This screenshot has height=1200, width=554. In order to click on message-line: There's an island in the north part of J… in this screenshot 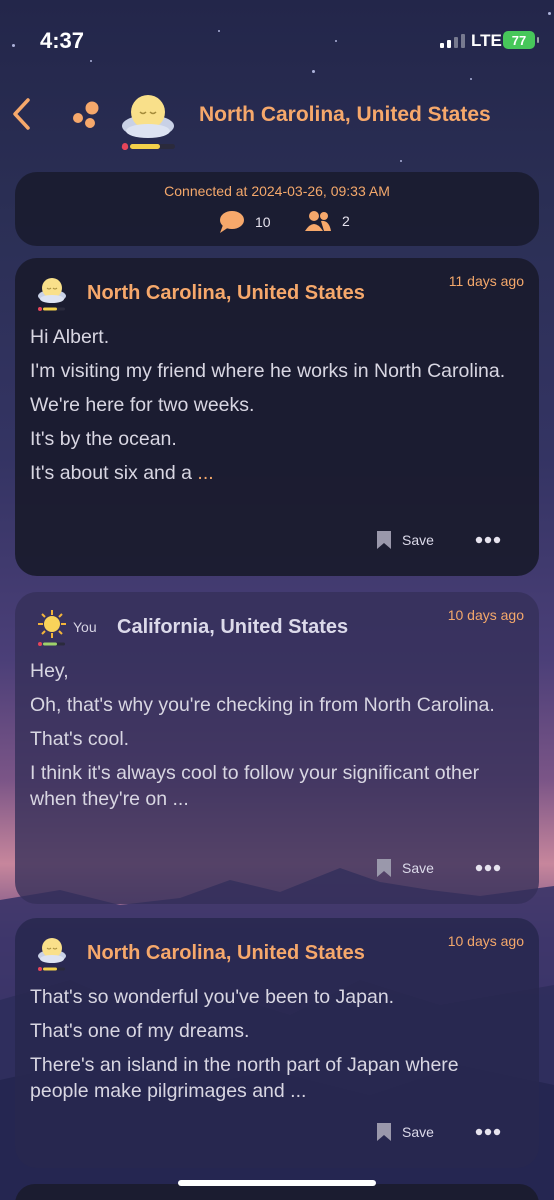, I will do `click(244, 1078)`.